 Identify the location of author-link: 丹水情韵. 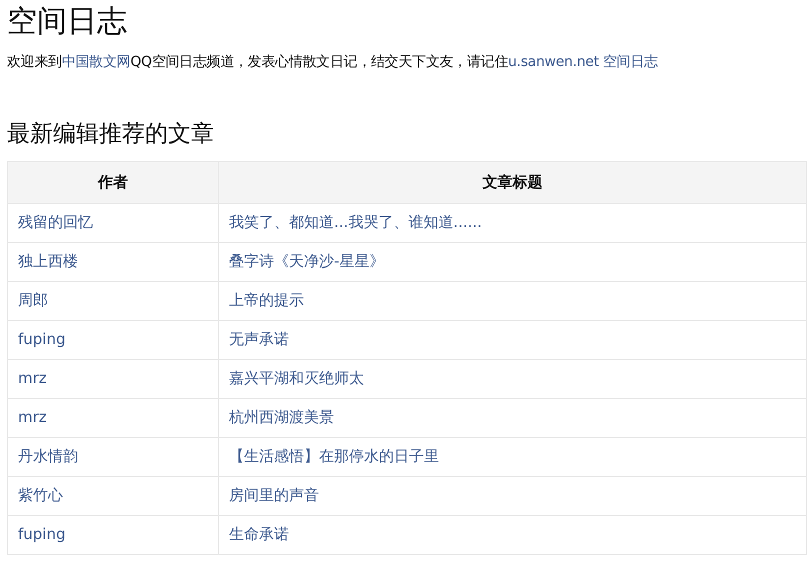
(48, 456).